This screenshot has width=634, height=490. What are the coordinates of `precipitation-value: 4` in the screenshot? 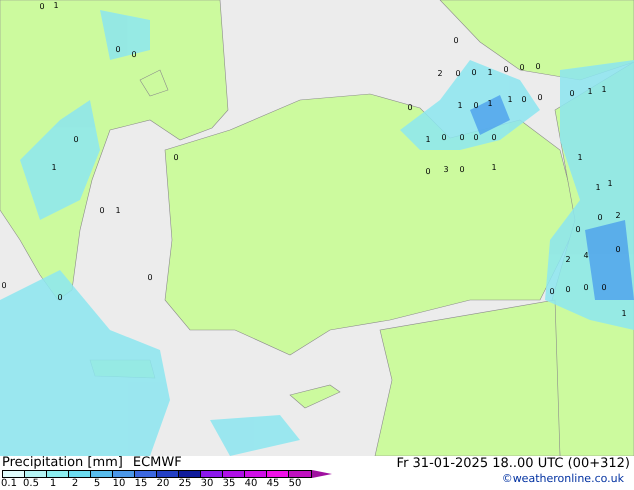 It's located at (586, 255).